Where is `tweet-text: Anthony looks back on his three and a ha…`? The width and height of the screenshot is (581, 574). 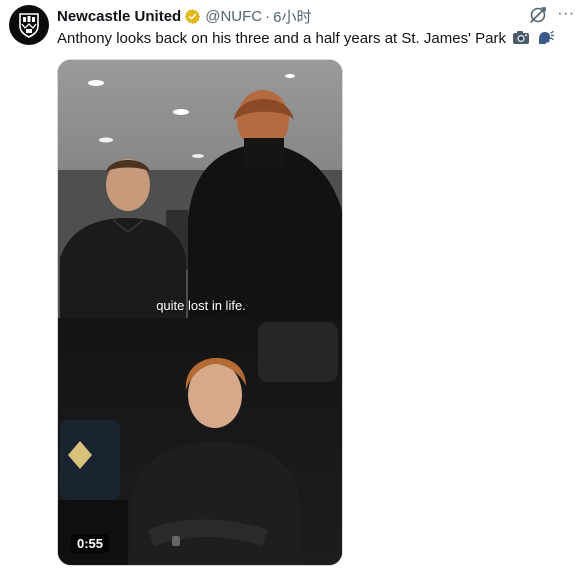
tweet-text: Anthony looks back on his three and a ha… is located at coordinates (306, 38).